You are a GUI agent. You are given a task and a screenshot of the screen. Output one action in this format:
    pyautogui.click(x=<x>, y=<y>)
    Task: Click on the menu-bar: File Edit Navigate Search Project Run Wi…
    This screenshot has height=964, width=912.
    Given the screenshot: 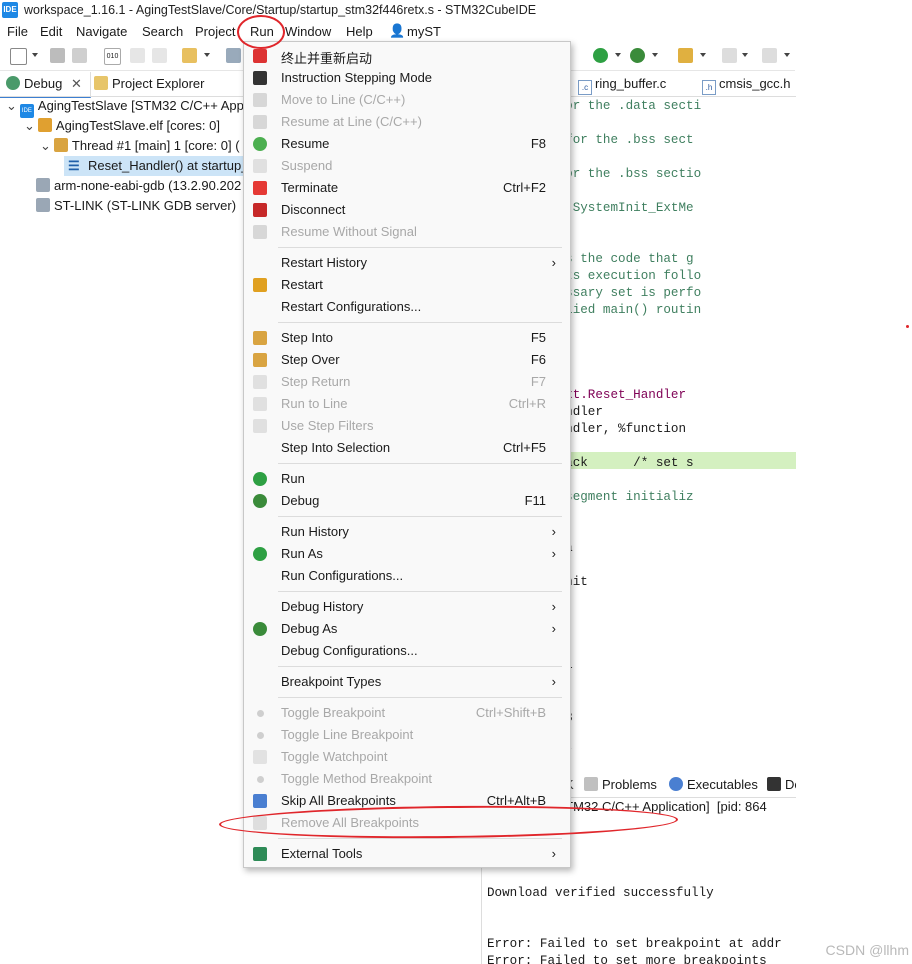 What is the action you would take?
    pyautogui.click(x=397, y=32)
    